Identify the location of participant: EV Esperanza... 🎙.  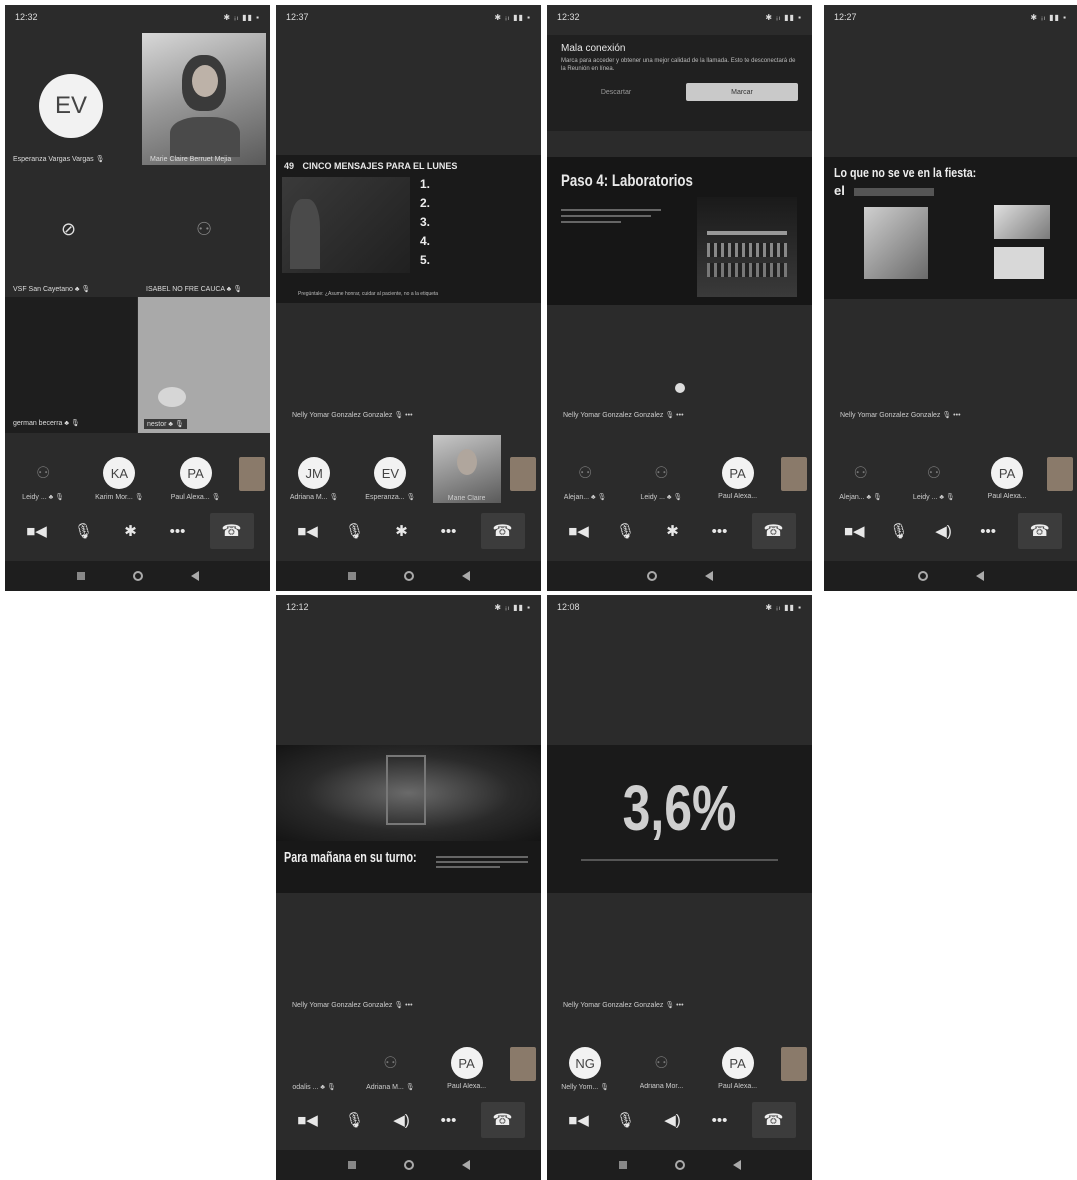
(390, 479).